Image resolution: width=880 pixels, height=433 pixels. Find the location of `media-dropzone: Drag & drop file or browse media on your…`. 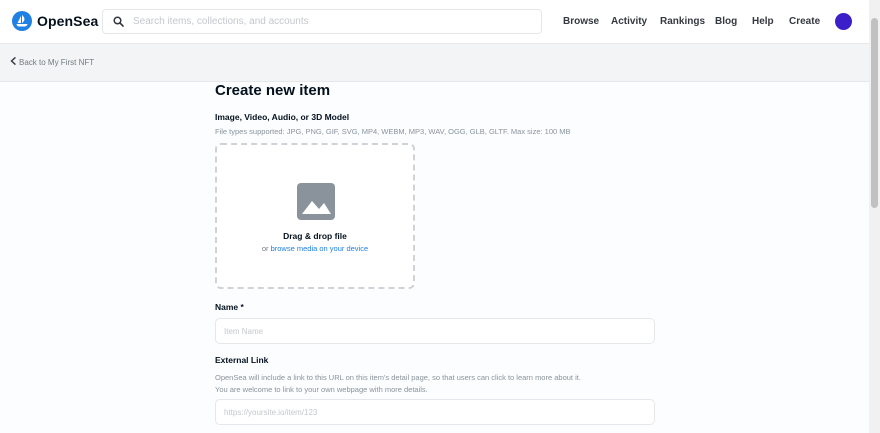

media-dropzone: Drag & drop file or browse media on your… is located at coordinates (315, 216).